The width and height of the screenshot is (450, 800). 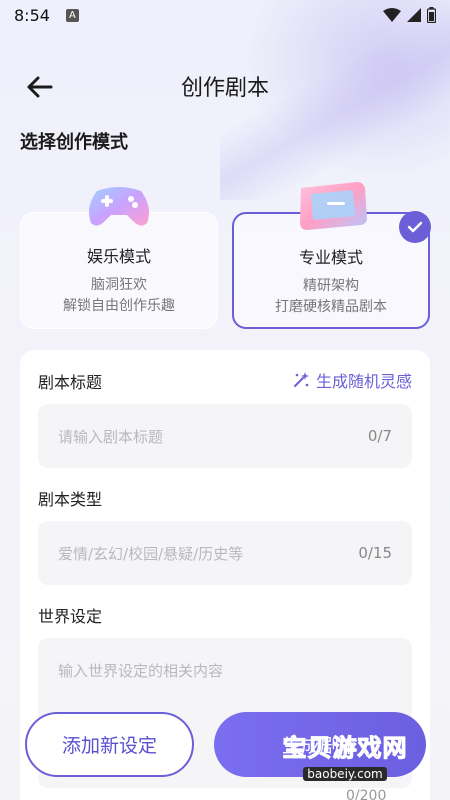 I want to click on mode-section-title: 选择创作模式, so click(x=74, y=142).